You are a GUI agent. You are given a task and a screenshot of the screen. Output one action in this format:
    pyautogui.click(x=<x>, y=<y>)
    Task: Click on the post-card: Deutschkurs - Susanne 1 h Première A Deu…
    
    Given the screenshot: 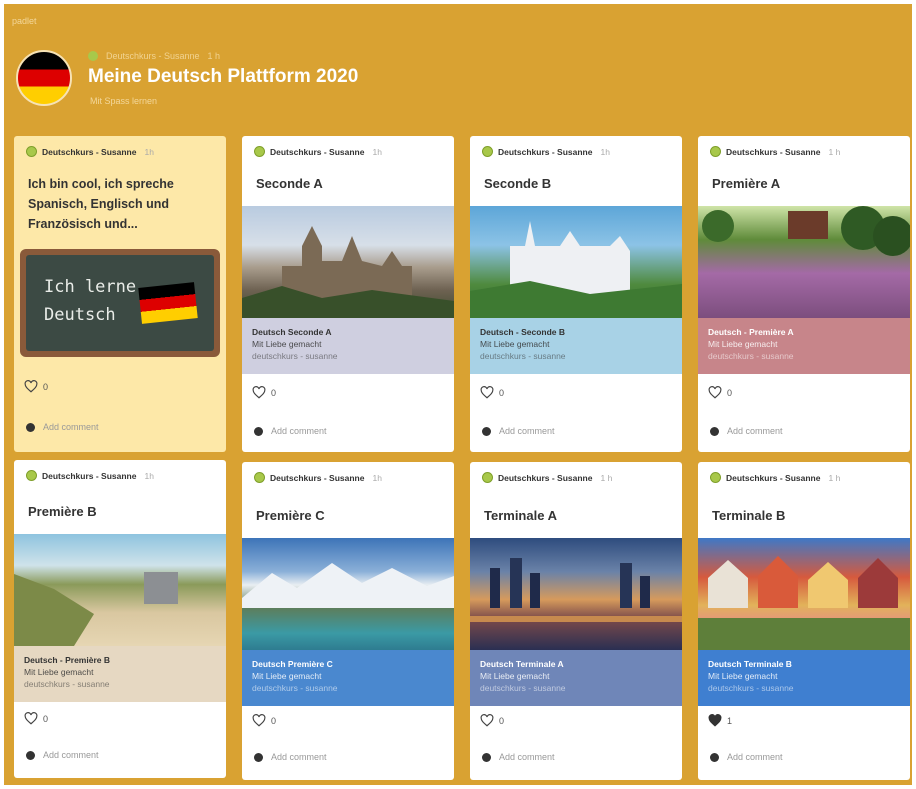 What is the action you would take?
    pyautogui.click(x=804, y=294)
    